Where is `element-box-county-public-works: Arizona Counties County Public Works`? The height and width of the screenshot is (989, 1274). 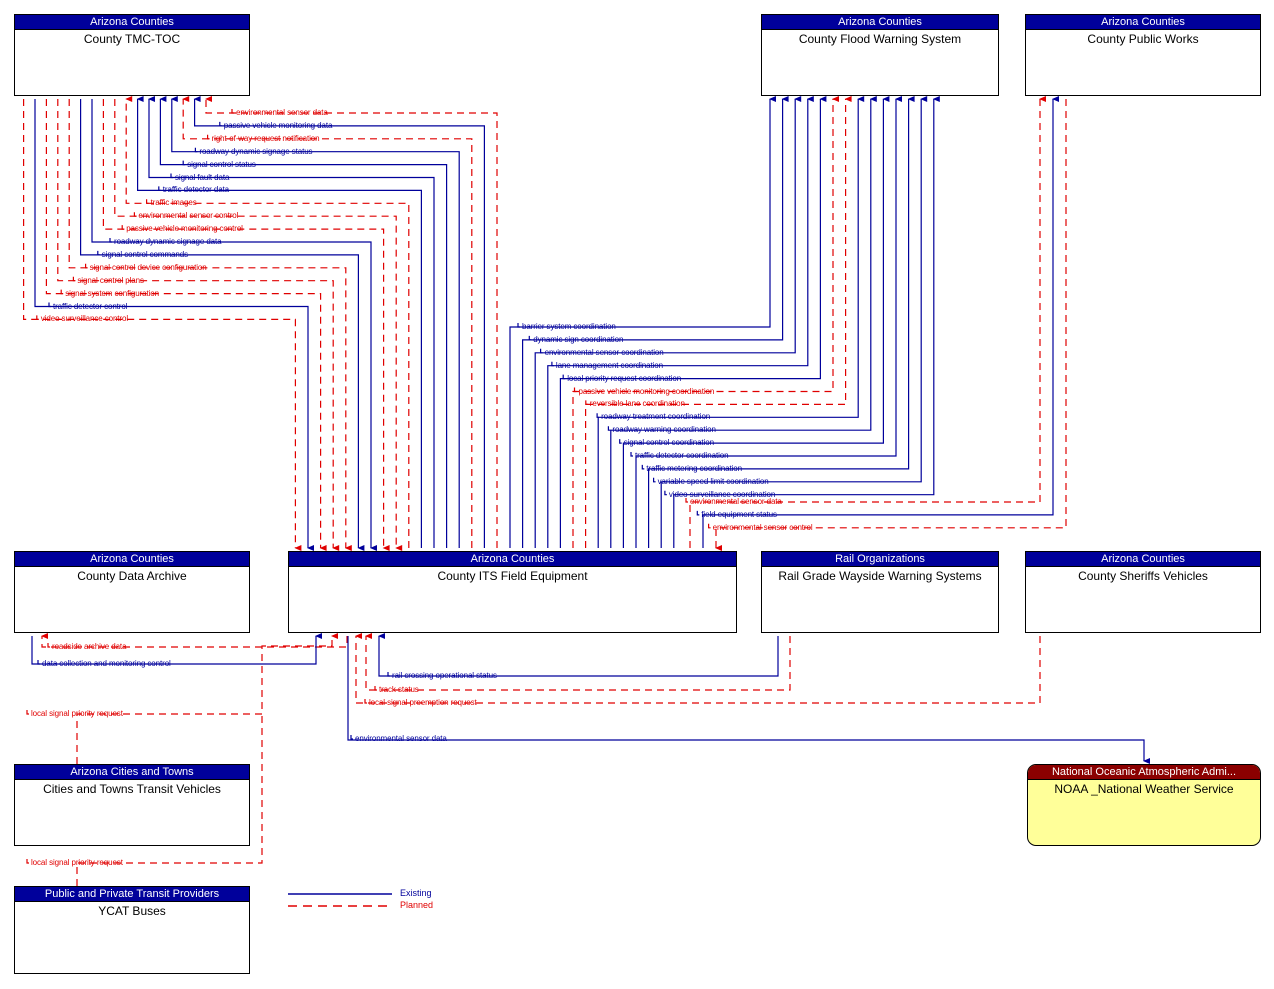 element-box-county-public-works: Arizona Counties County Public Works is located at coordinates (1143, 55).